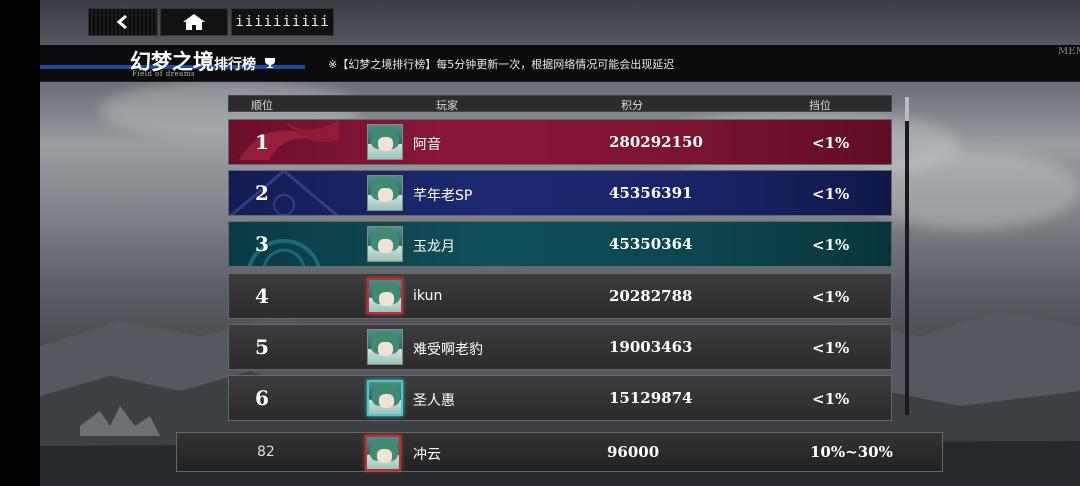 The height and width of the screenshot is (486, 1080). What do you see at coordinates (651, 347) in the screenshot?
I see `player-score: 19003463` at bounding box center [651, 347].